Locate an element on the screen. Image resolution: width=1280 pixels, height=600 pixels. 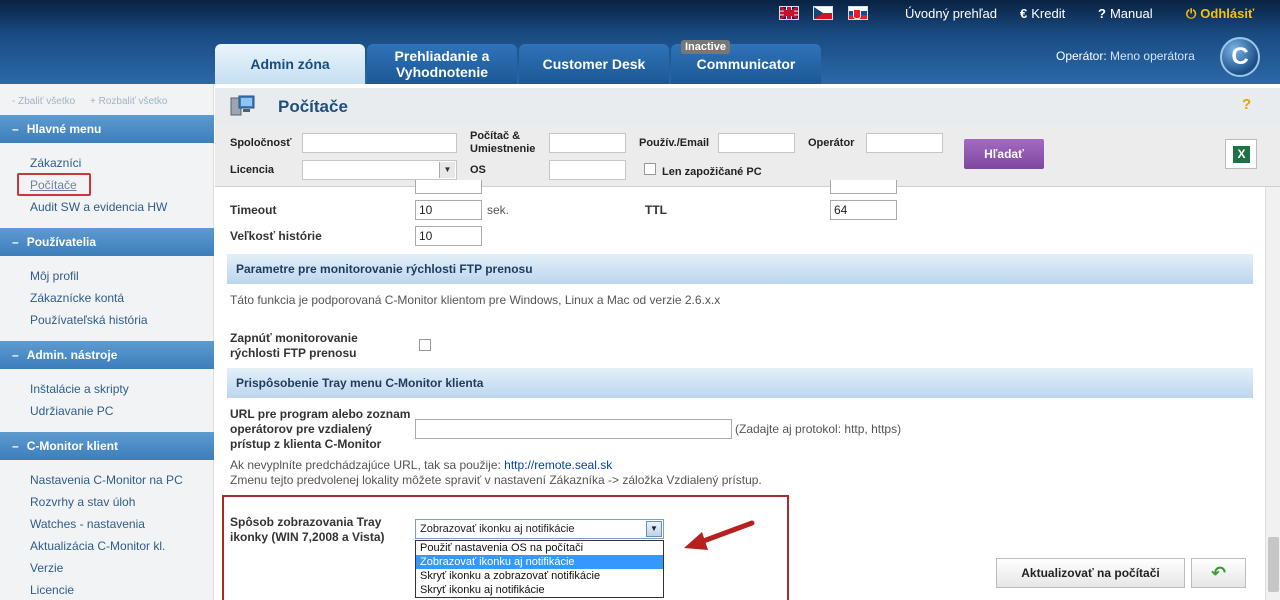
sidebar-item-licences: Licencie is located at coordinates (52, 590).